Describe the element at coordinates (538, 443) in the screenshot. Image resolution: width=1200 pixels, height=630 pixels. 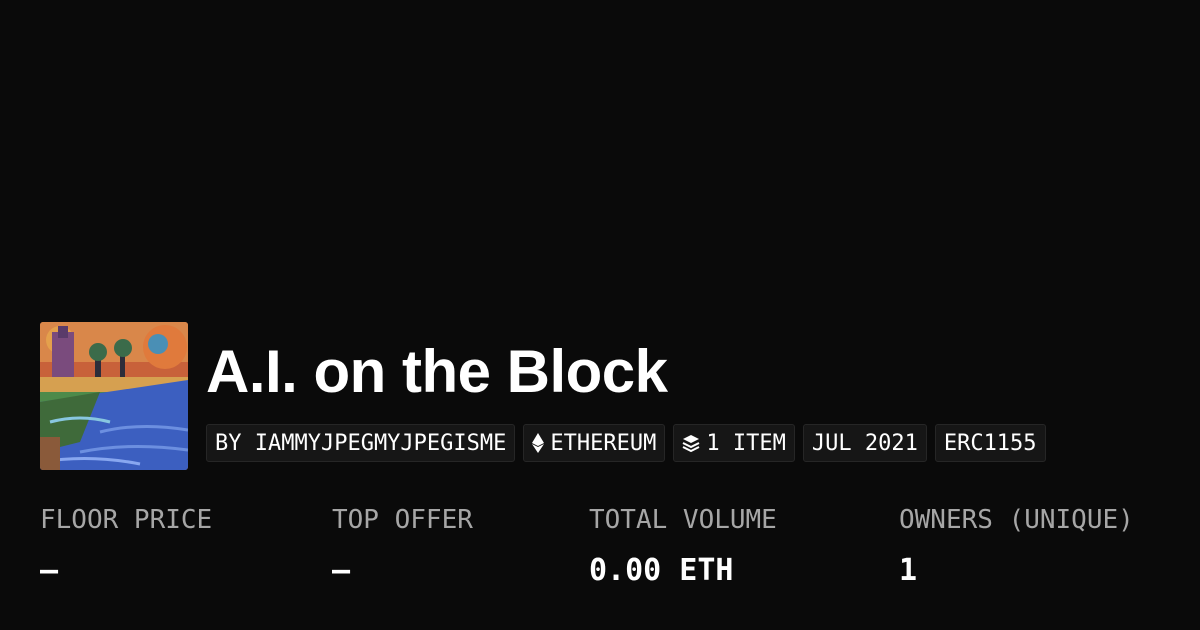
I see `ethereum-icon` at that location.